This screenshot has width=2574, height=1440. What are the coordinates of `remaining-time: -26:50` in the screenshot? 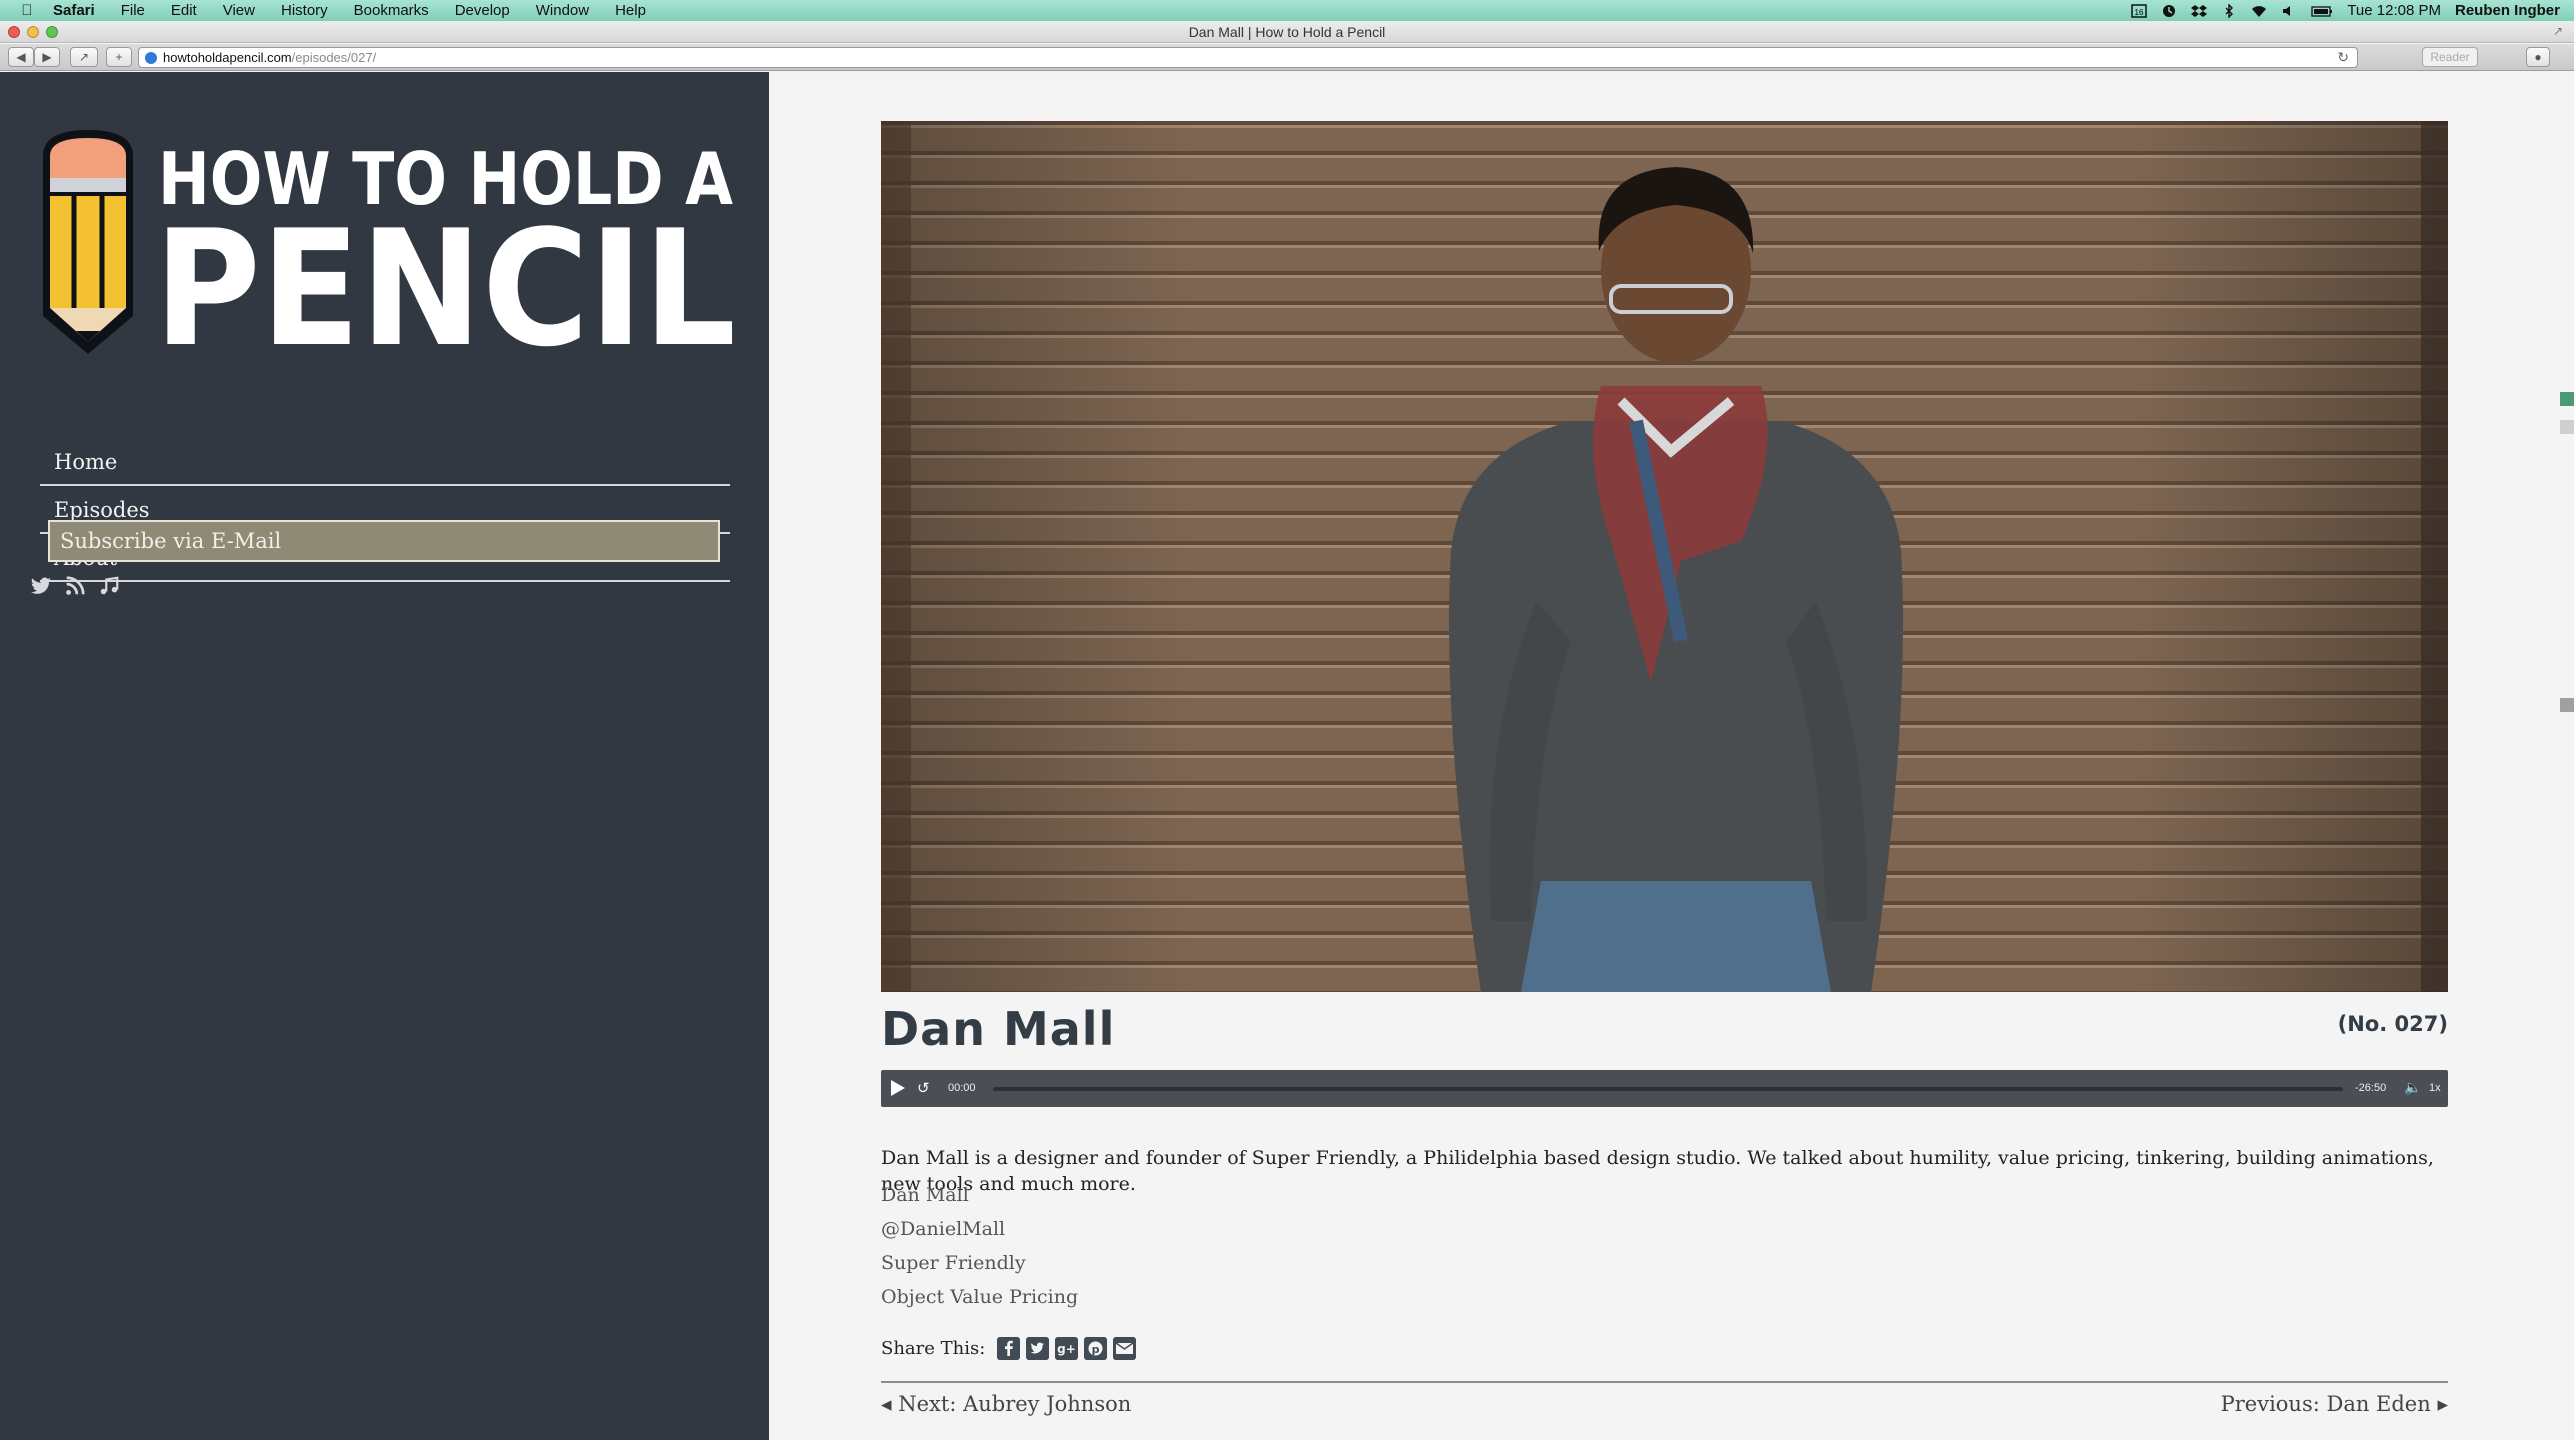 It's located at (2371, 1088).